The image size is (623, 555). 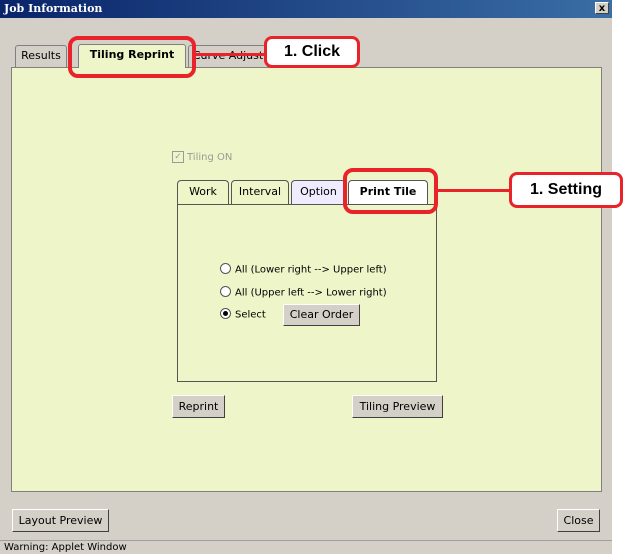 I want to click on layout-preview-button: Layout Preview, so click(x=60, y=520).